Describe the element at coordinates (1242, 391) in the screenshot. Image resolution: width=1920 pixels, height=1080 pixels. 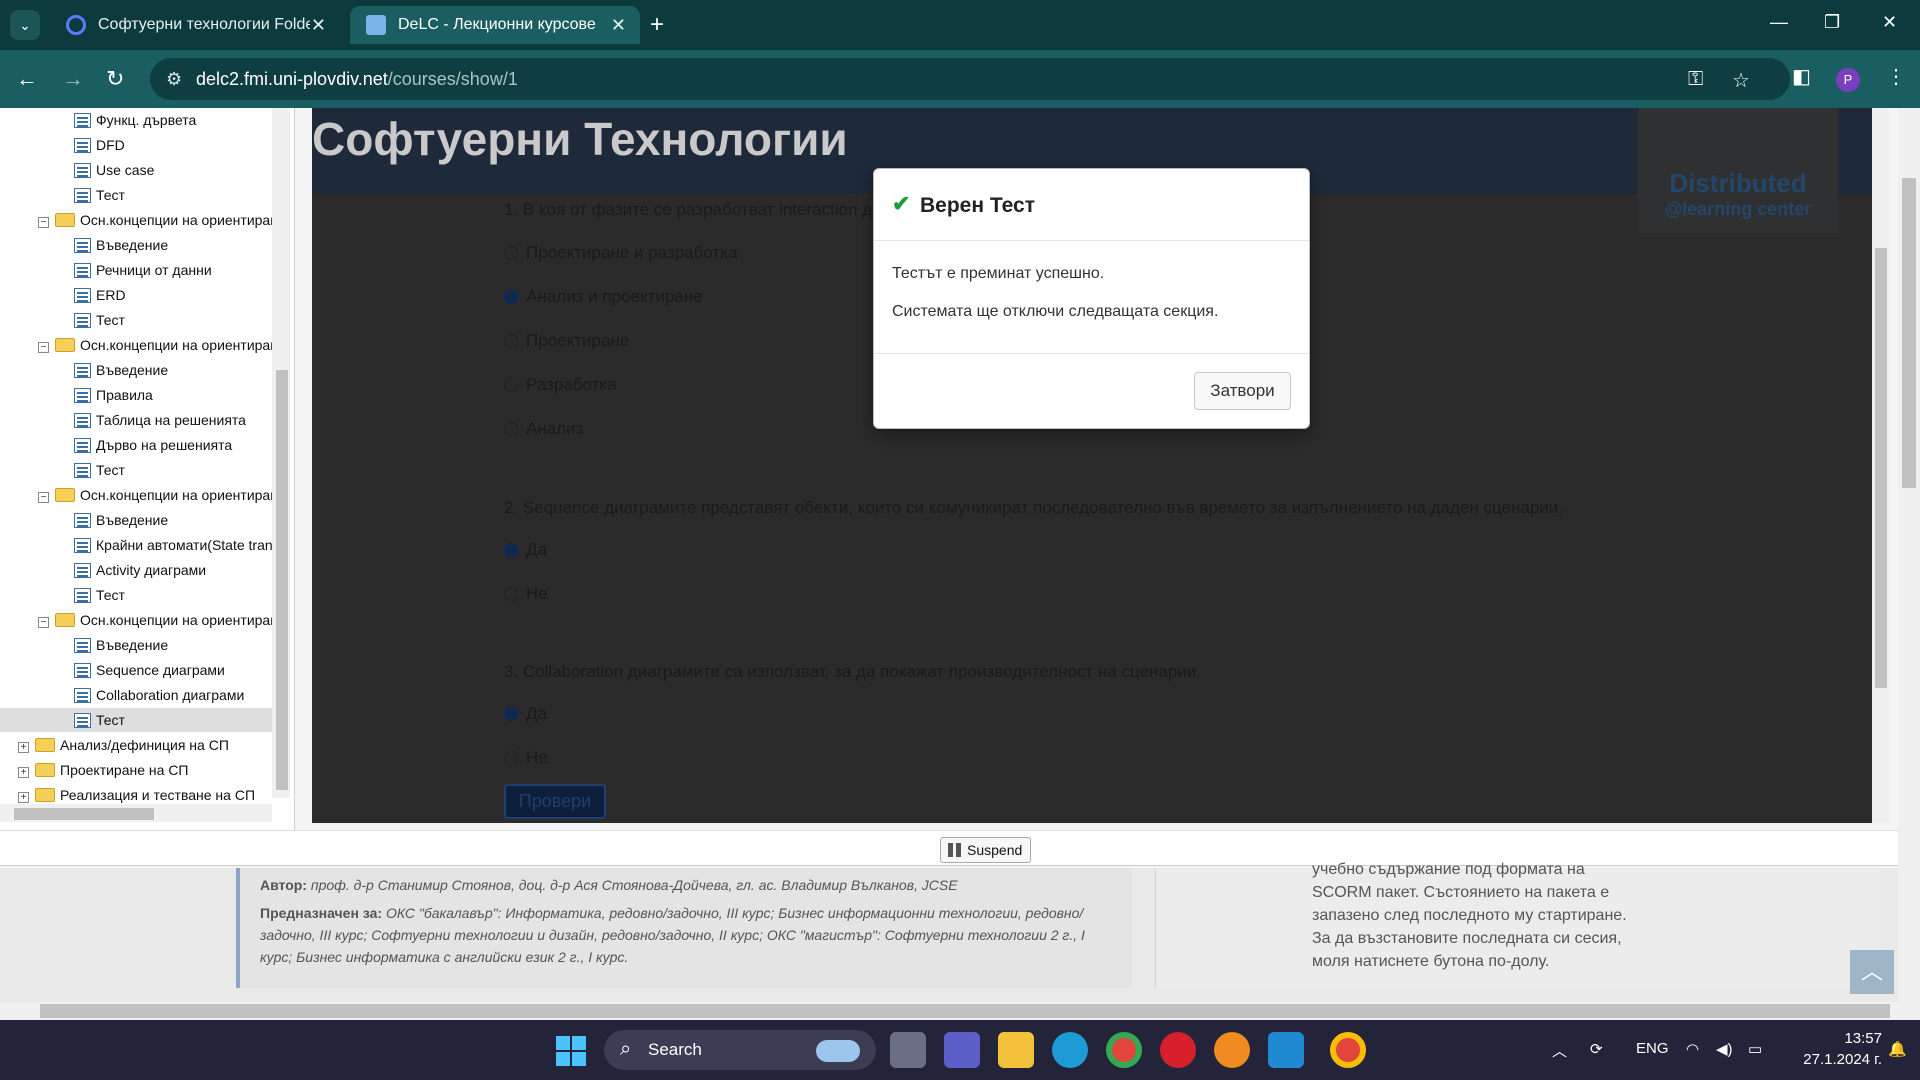
I see `close-button: Затвори` at that location.